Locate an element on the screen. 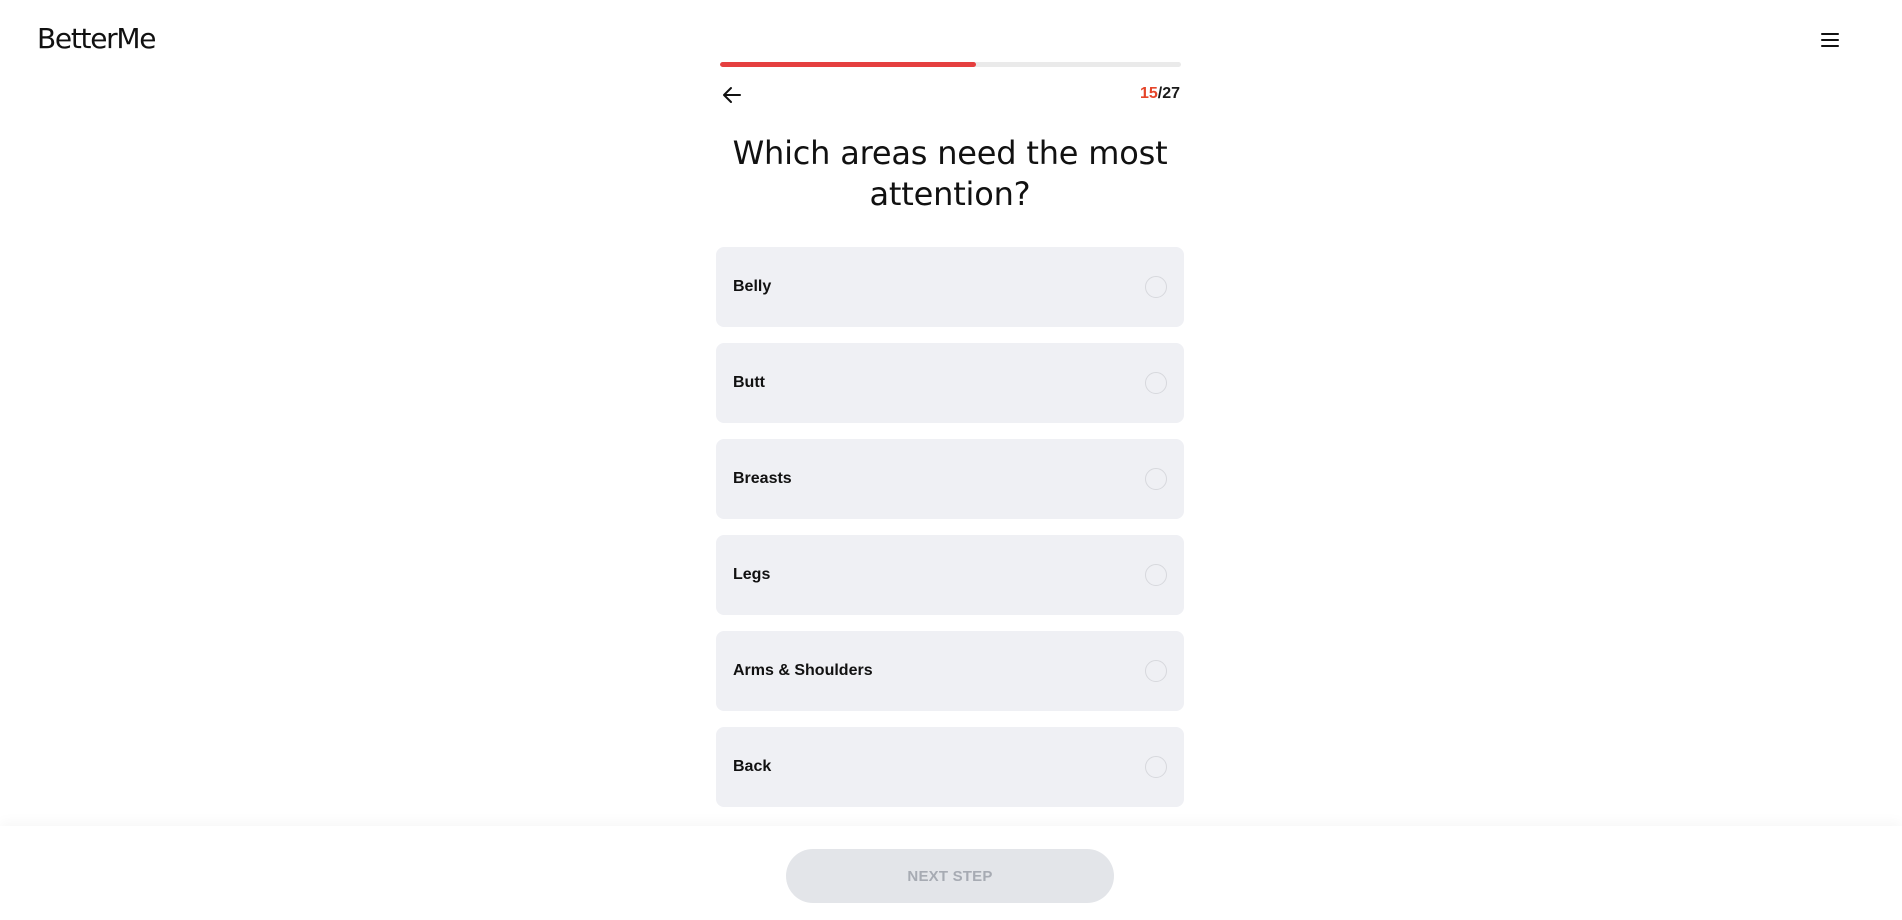 This screenshot has width=1902, height=920. option-arms-shoulders: Arms & Shoulders is located at coordinates (950, 671).